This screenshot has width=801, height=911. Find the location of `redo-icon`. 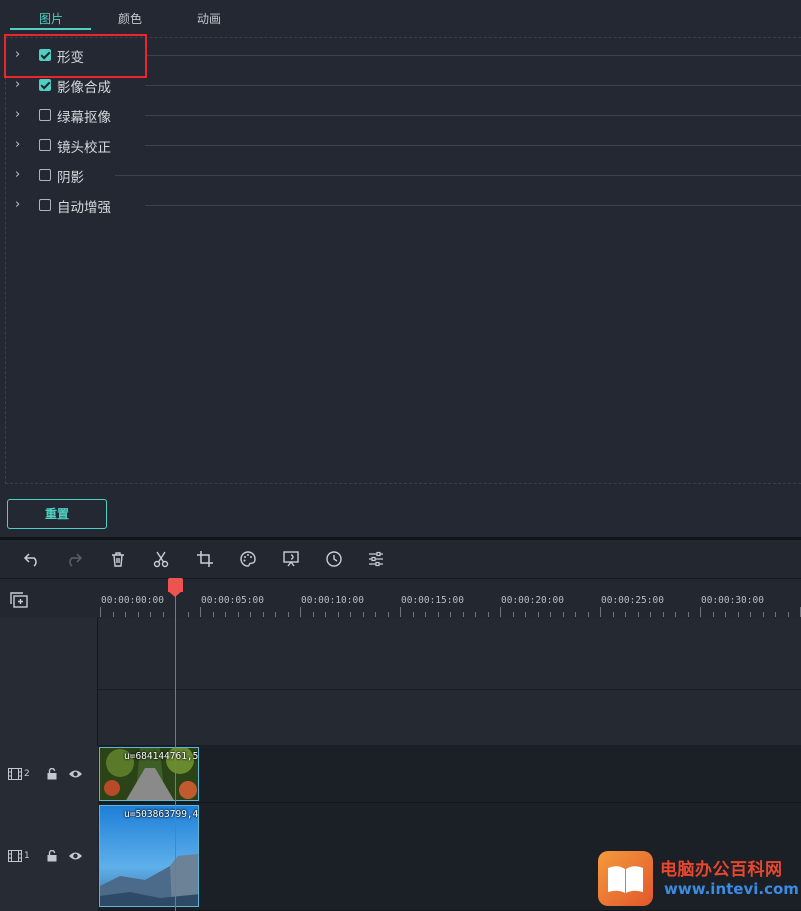

redo-icon is located at coordinates (74, 559).